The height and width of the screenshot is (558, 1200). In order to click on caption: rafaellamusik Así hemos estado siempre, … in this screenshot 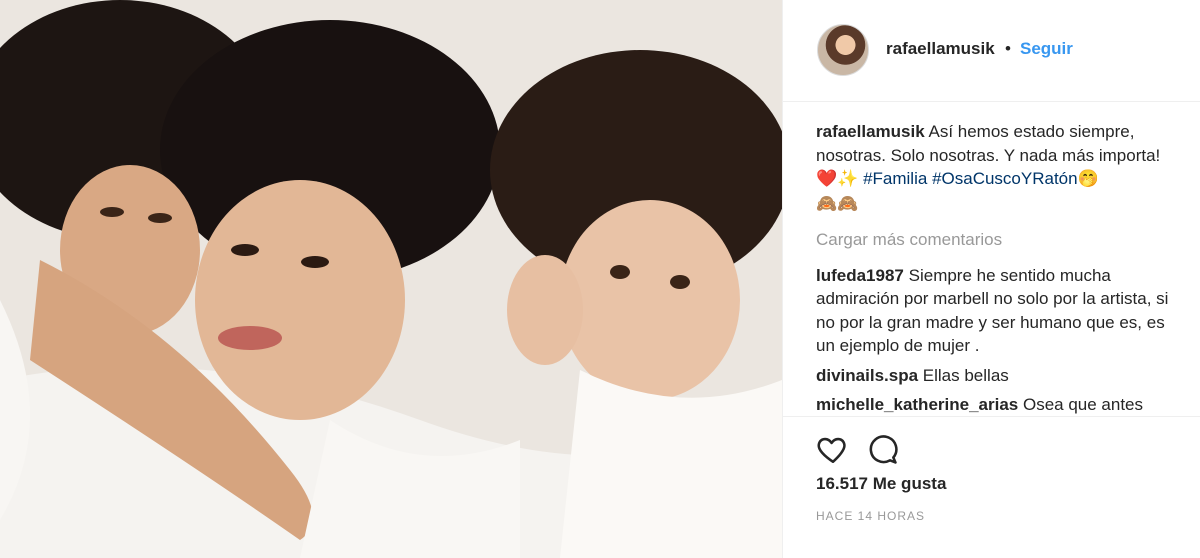, I will do `click(1001, 168)`.